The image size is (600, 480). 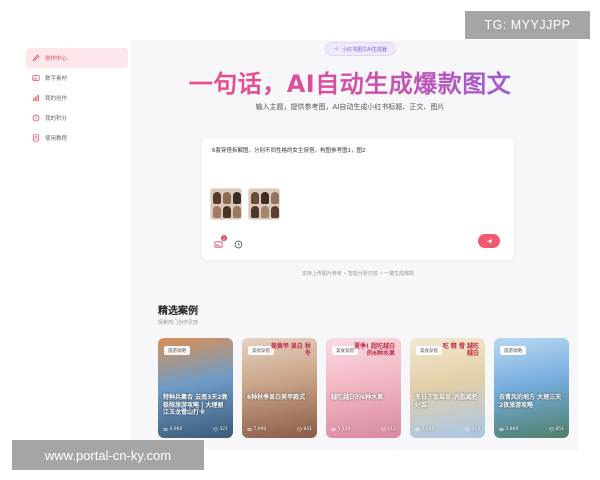 What do you see at coordinates (77, 78) in the screenshot?
I see `sidebar-item-digital-assets: 数字素材` at bounding box center [77, 78].